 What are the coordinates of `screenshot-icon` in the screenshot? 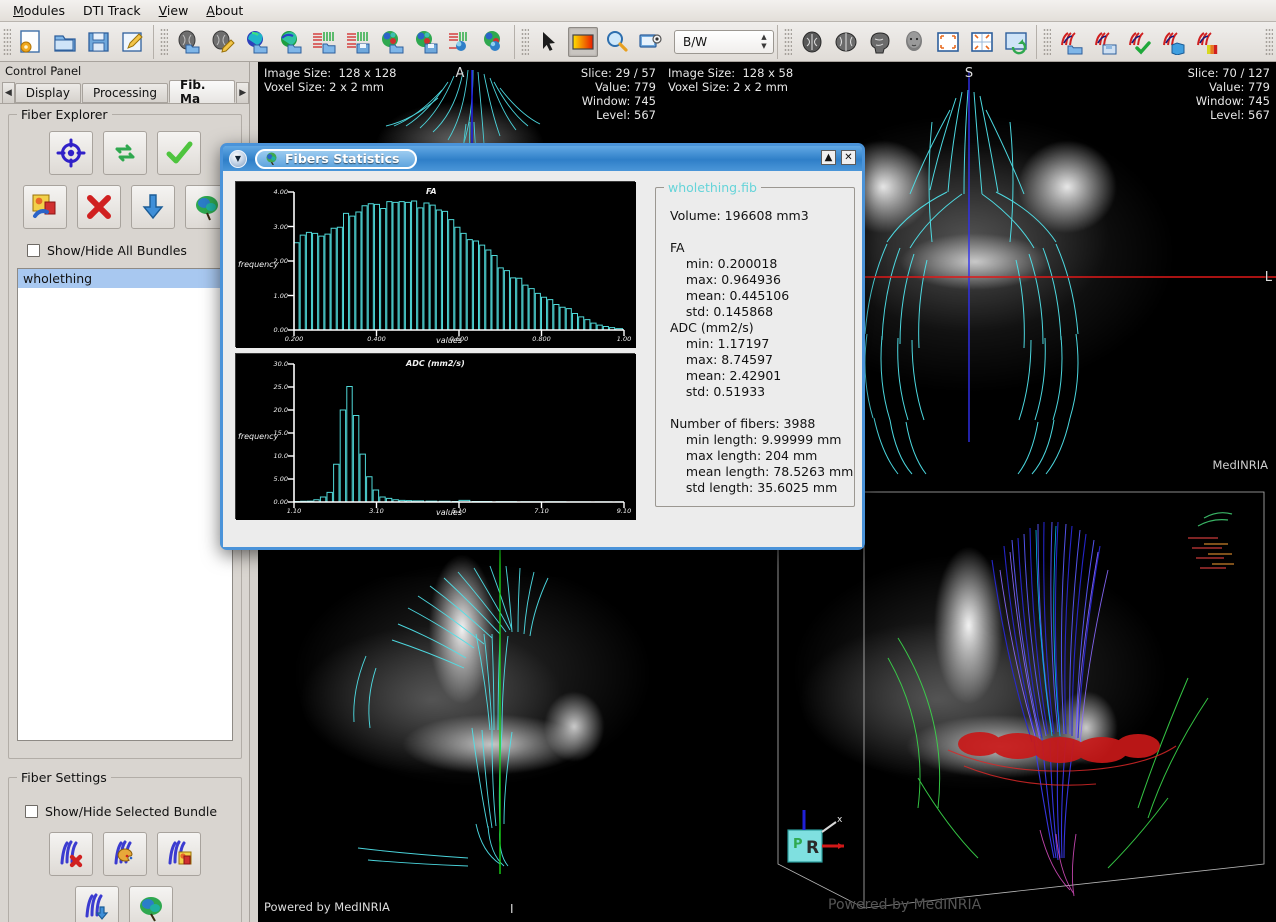 It's located at (651, 42).